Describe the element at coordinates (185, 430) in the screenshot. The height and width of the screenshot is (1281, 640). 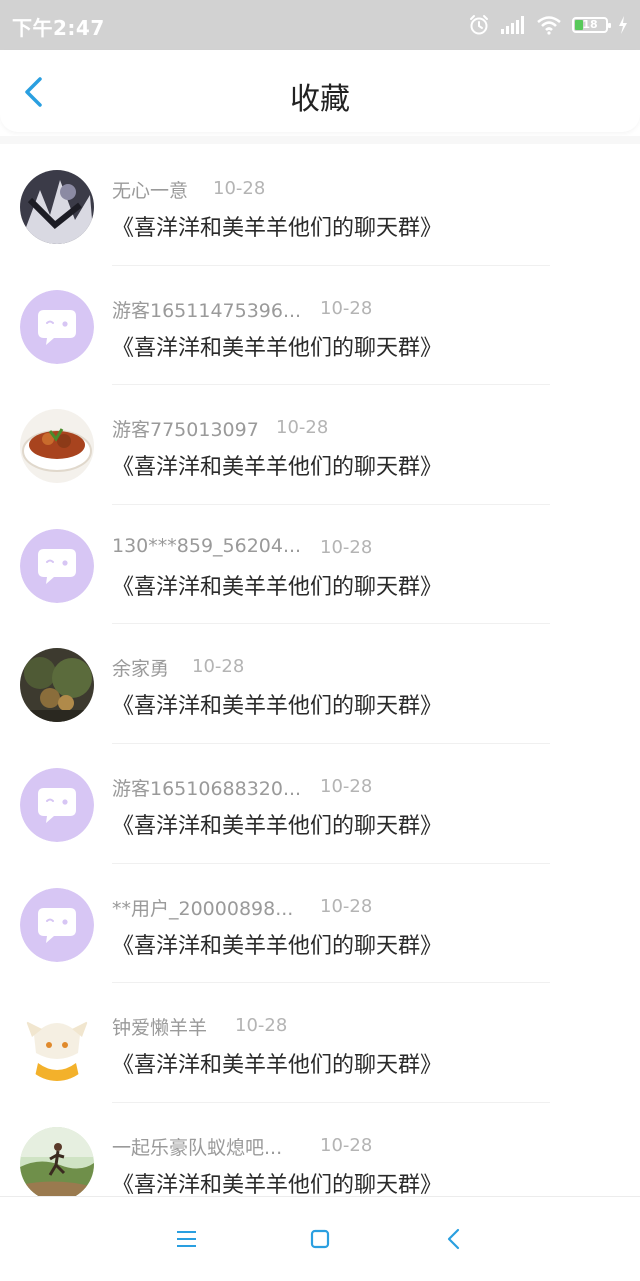
I see `user-name: 游客775013097` at that location.